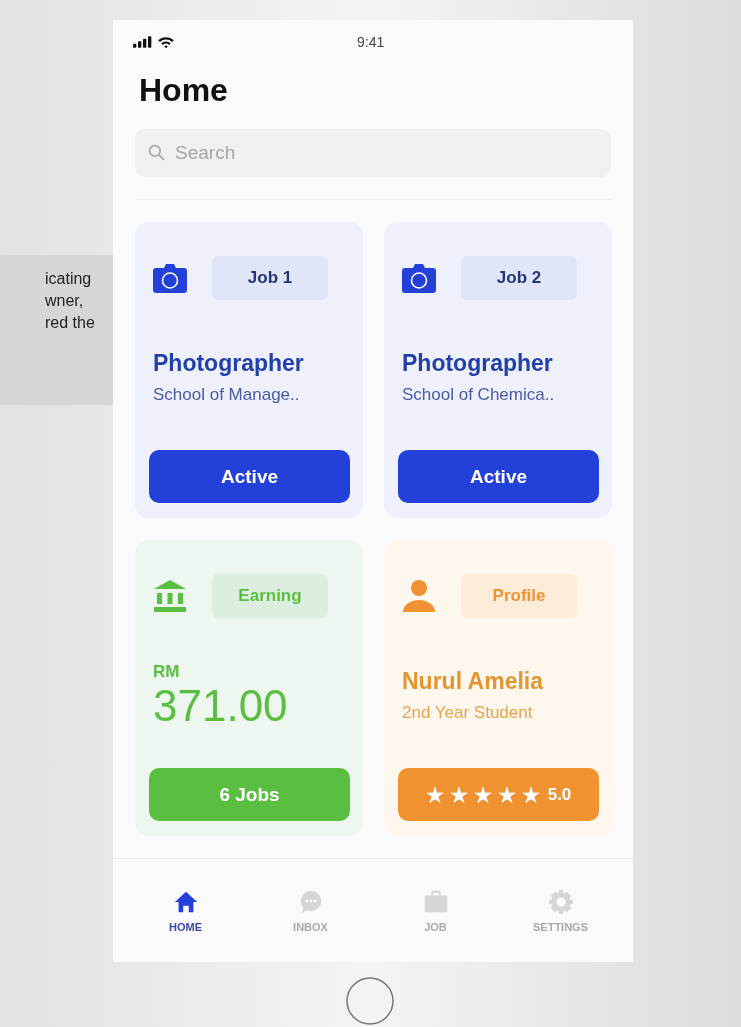 This screenshot has width=741, height=1027. Describe the element at coordinates (519, 278) in the screenshot. I see `card-tag: Job 2` at that location.